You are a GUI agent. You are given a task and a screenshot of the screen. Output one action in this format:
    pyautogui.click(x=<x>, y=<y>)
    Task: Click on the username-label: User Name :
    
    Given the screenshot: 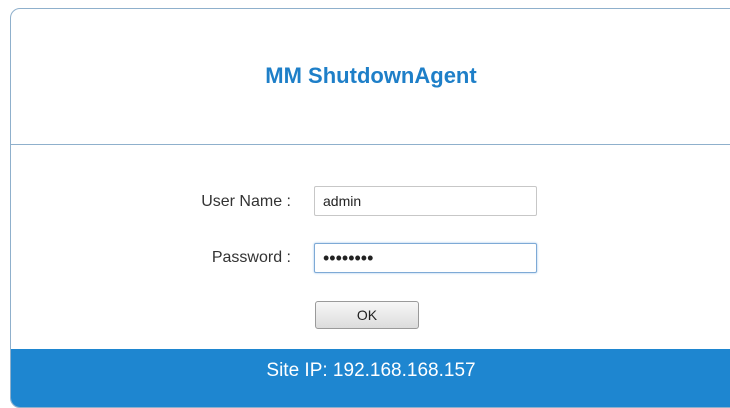 What is the action you would take?
    pyautogui.click(x=246, y=201)
    